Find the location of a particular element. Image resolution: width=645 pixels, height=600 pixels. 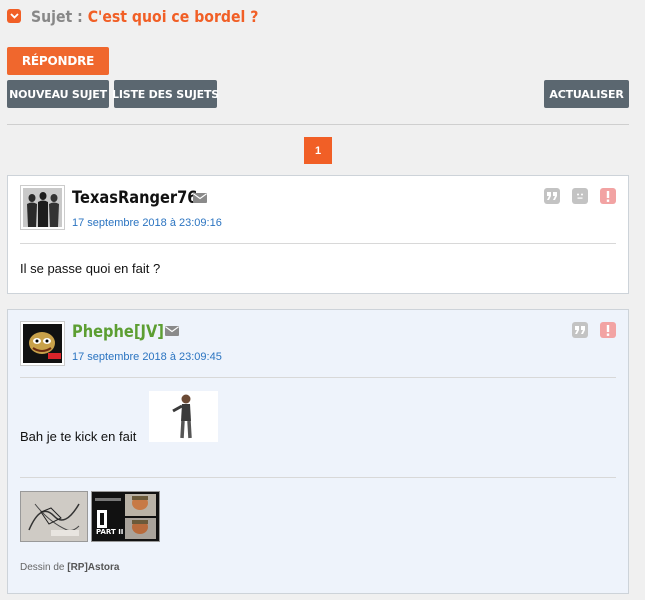

signature-image-poster: PART II is located at coordinates (125, 516).